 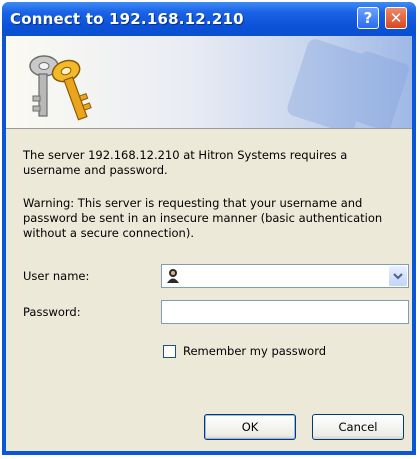 What do you see at coordinates (95, 170) in the screenshot?
I see `server-message-line: username and password.` at bounding box center [95, 170].